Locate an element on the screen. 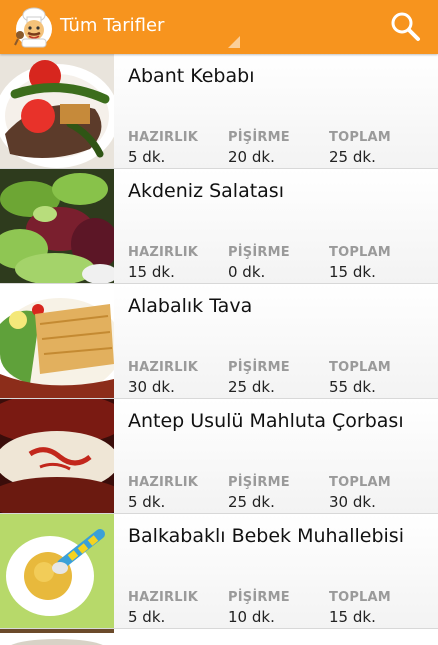 This screenshot has height=645, width=438. search-icon is located at coordinates (405, 27).